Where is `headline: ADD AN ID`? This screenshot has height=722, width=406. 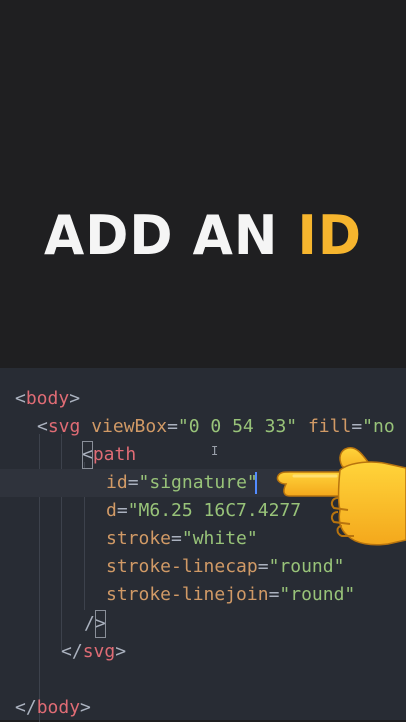
headline: ADD AN ID is located at coordinates (203, 235).